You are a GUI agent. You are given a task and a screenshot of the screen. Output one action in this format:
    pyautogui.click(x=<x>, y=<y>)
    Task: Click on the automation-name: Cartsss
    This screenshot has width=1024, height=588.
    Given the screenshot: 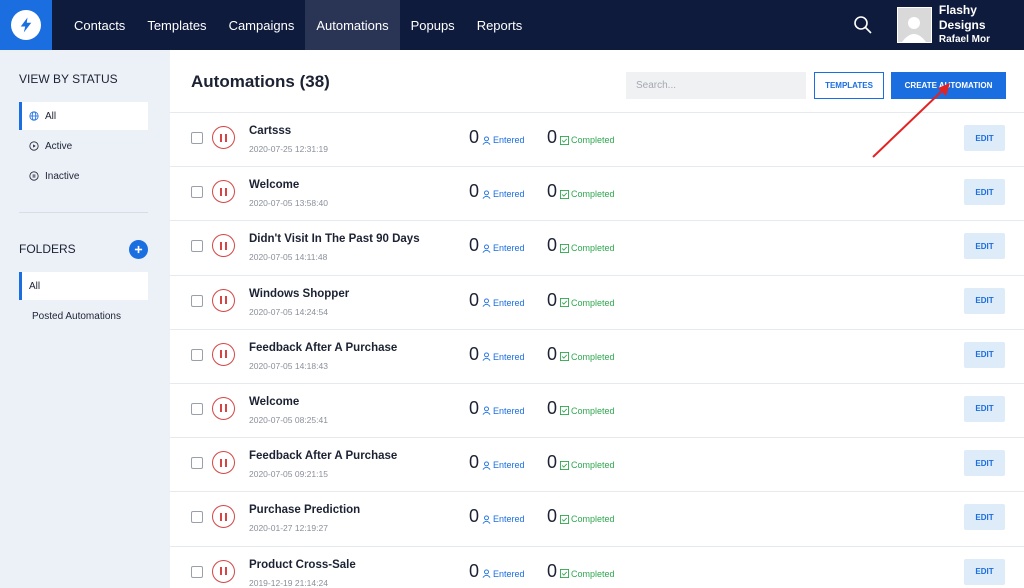 What is the action you would take?
    pyautogui.click(x=270, y=131)
    